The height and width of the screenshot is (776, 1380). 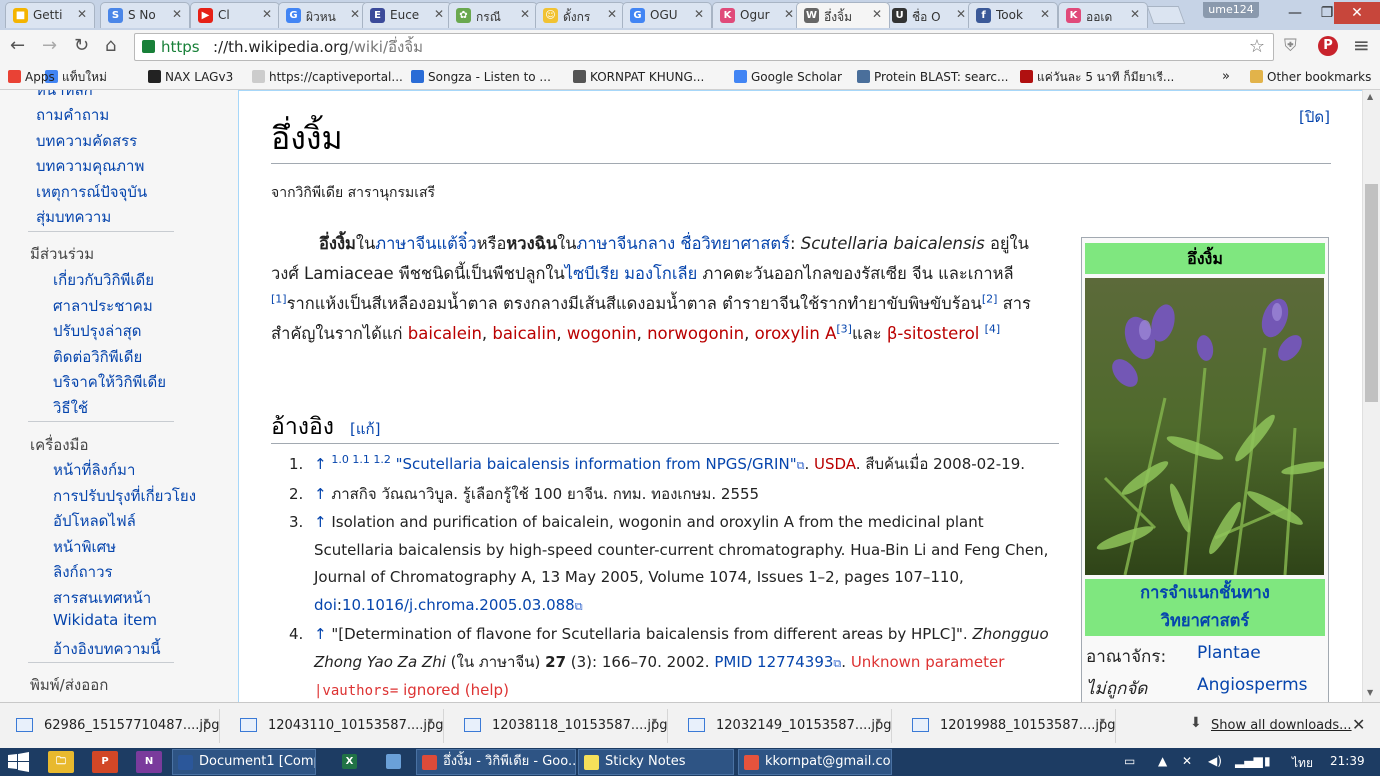 What do you see at coordinates (394, 762) in the screenshot?
I see `taskbar-window-button` at bounding box center [394, 762].